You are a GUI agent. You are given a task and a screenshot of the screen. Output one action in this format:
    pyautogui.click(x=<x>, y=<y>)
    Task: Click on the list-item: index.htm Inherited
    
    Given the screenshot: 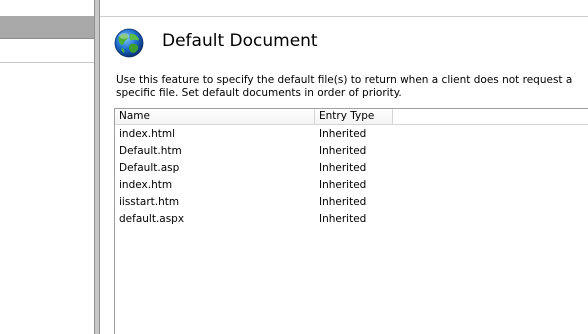 What is the action you would take?
    pyautogui.click(x=351, y=185)
    